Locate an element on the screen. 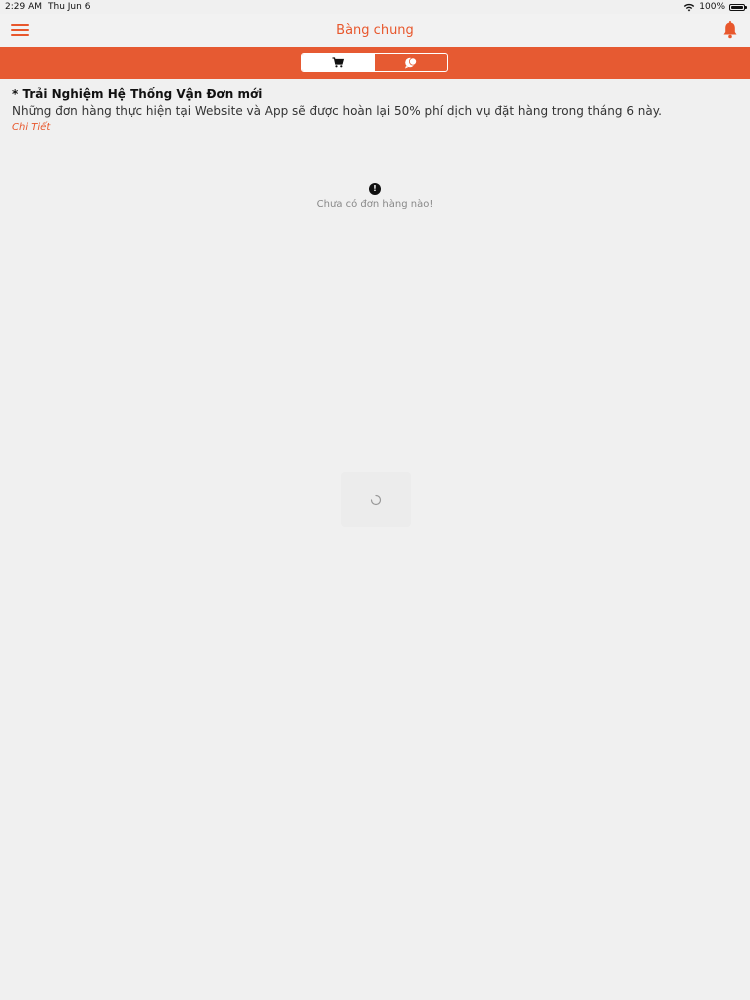 Image resolution: width=750 pixels, height=1000 pixels. wifi-icon is located at coordinates (689, 7).